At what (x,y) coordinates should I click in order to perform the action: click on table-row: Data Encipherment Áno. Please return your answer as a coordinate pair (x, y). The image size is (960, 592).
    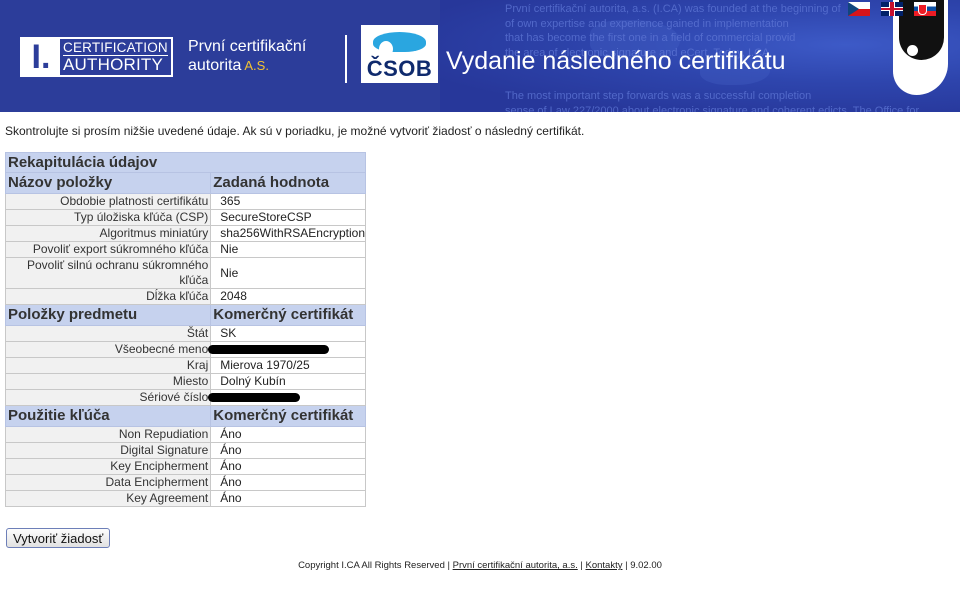
    Looking at the image, I should click on (185, 482).